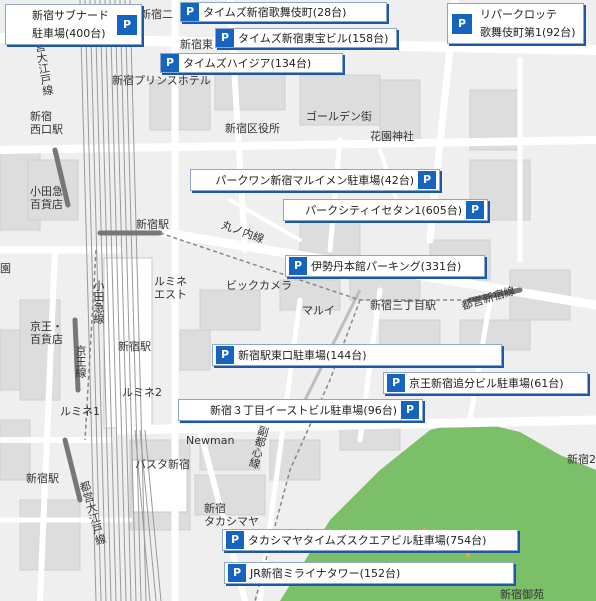  What do you see at coordinates (42, 478) in the screenshot?
I see `shinjuku-station-bottom-label: 新宿駅` at bounding box center [42, 478].